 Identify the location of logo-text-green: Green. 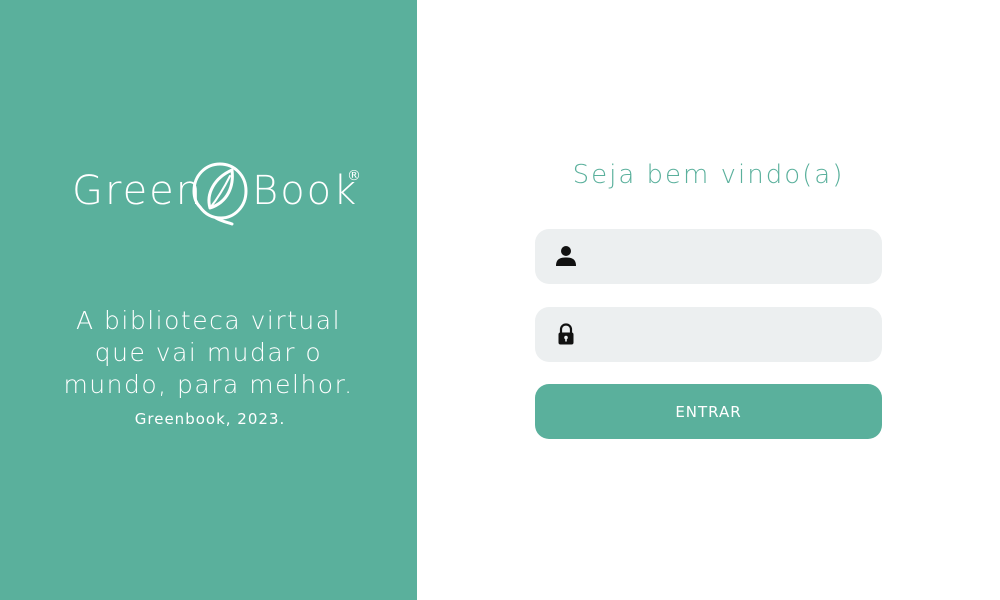
(138, 191).